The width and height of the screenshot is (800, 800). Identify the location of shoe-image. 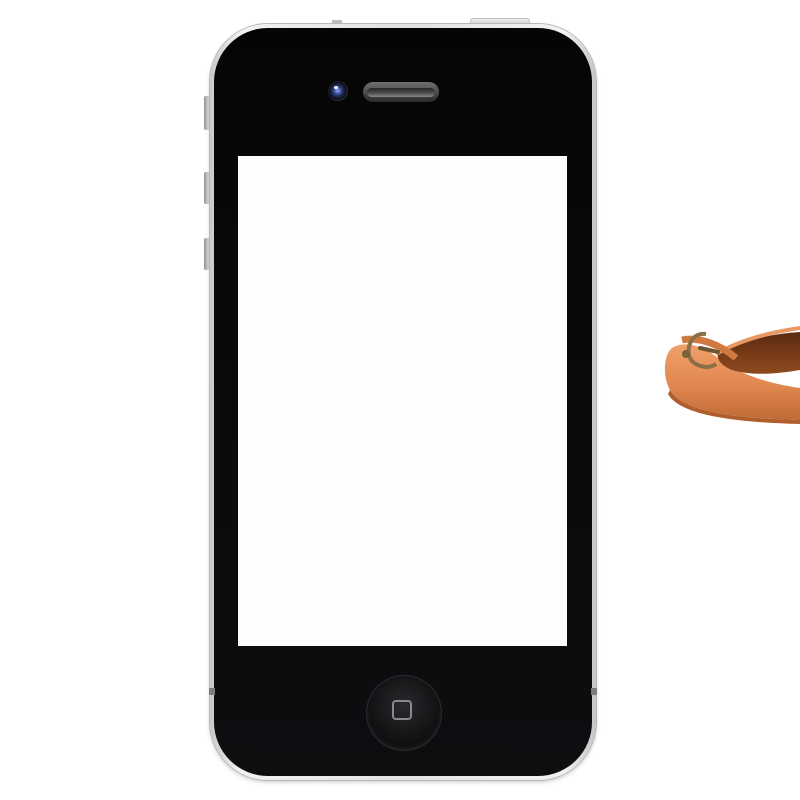
(732, 375).